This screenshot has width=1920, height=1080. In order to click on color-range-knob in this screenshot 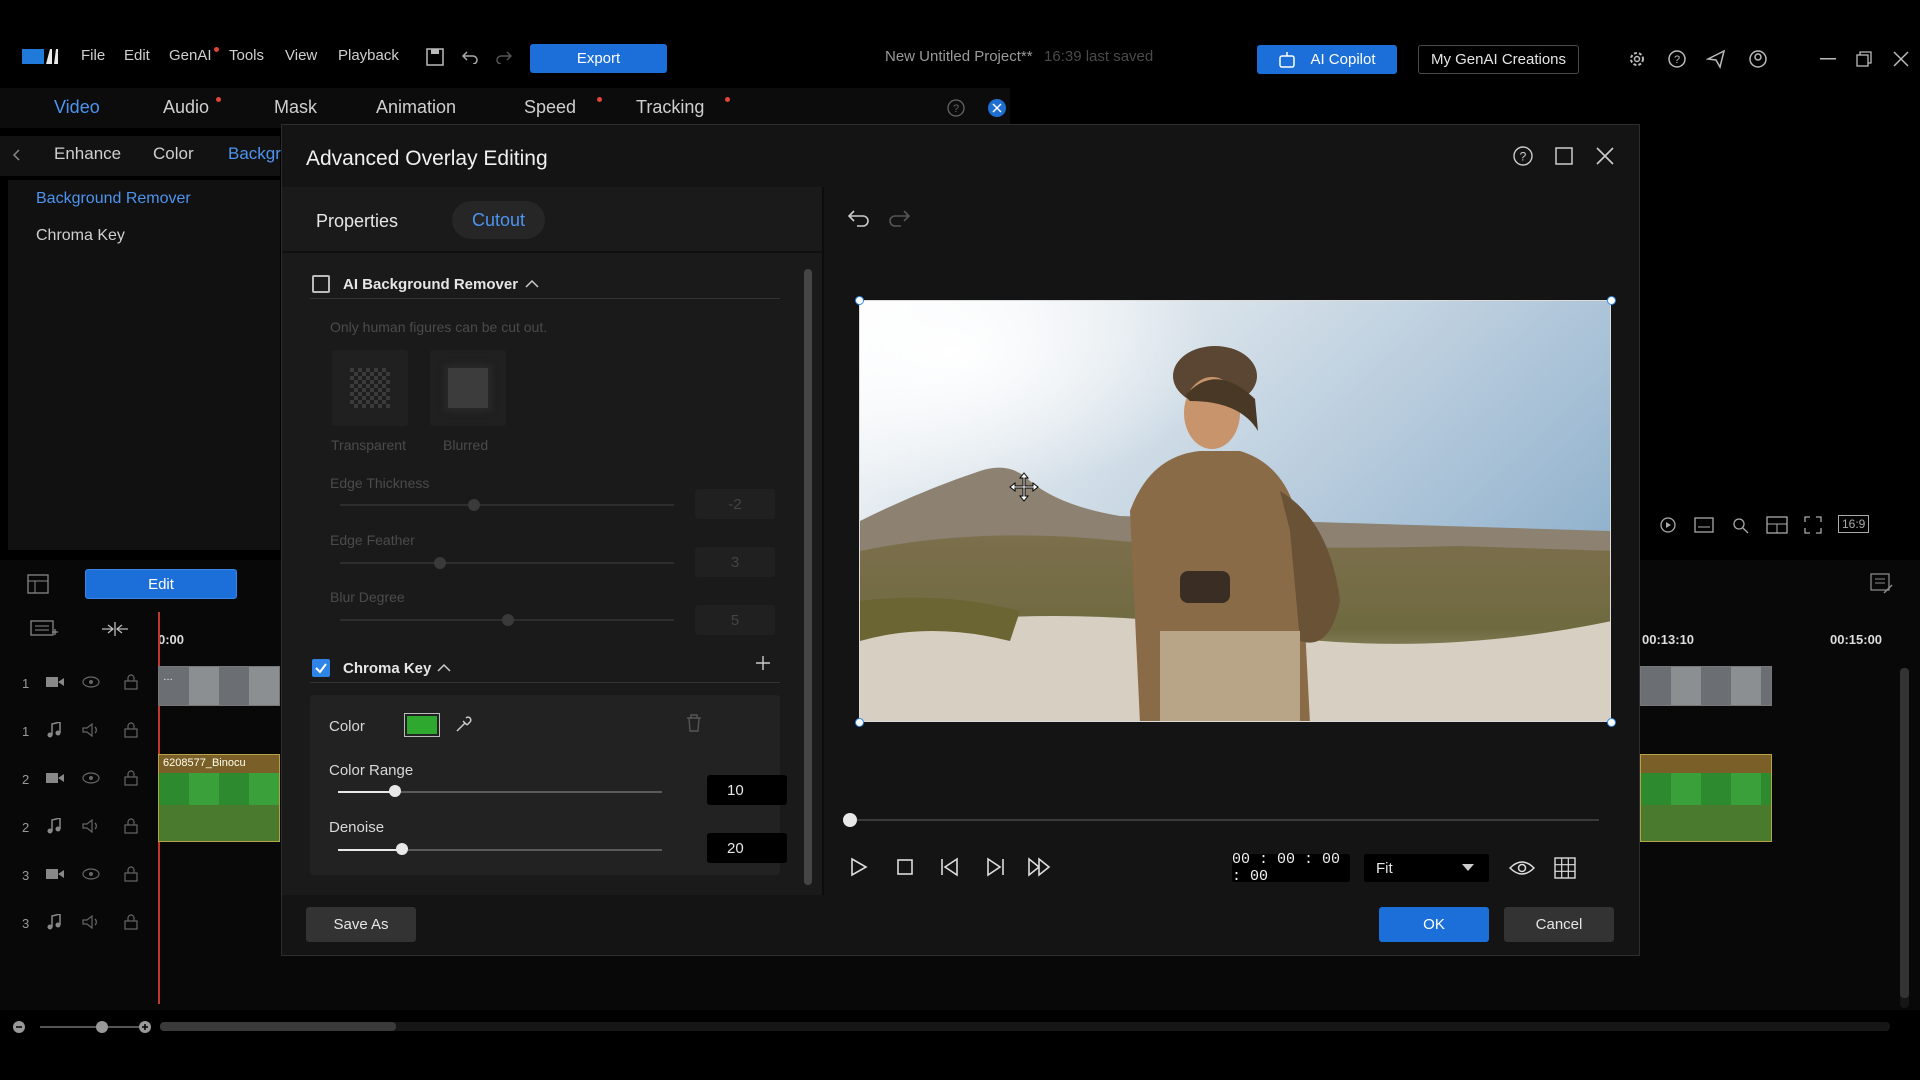, I will do `click(395, 791)`.